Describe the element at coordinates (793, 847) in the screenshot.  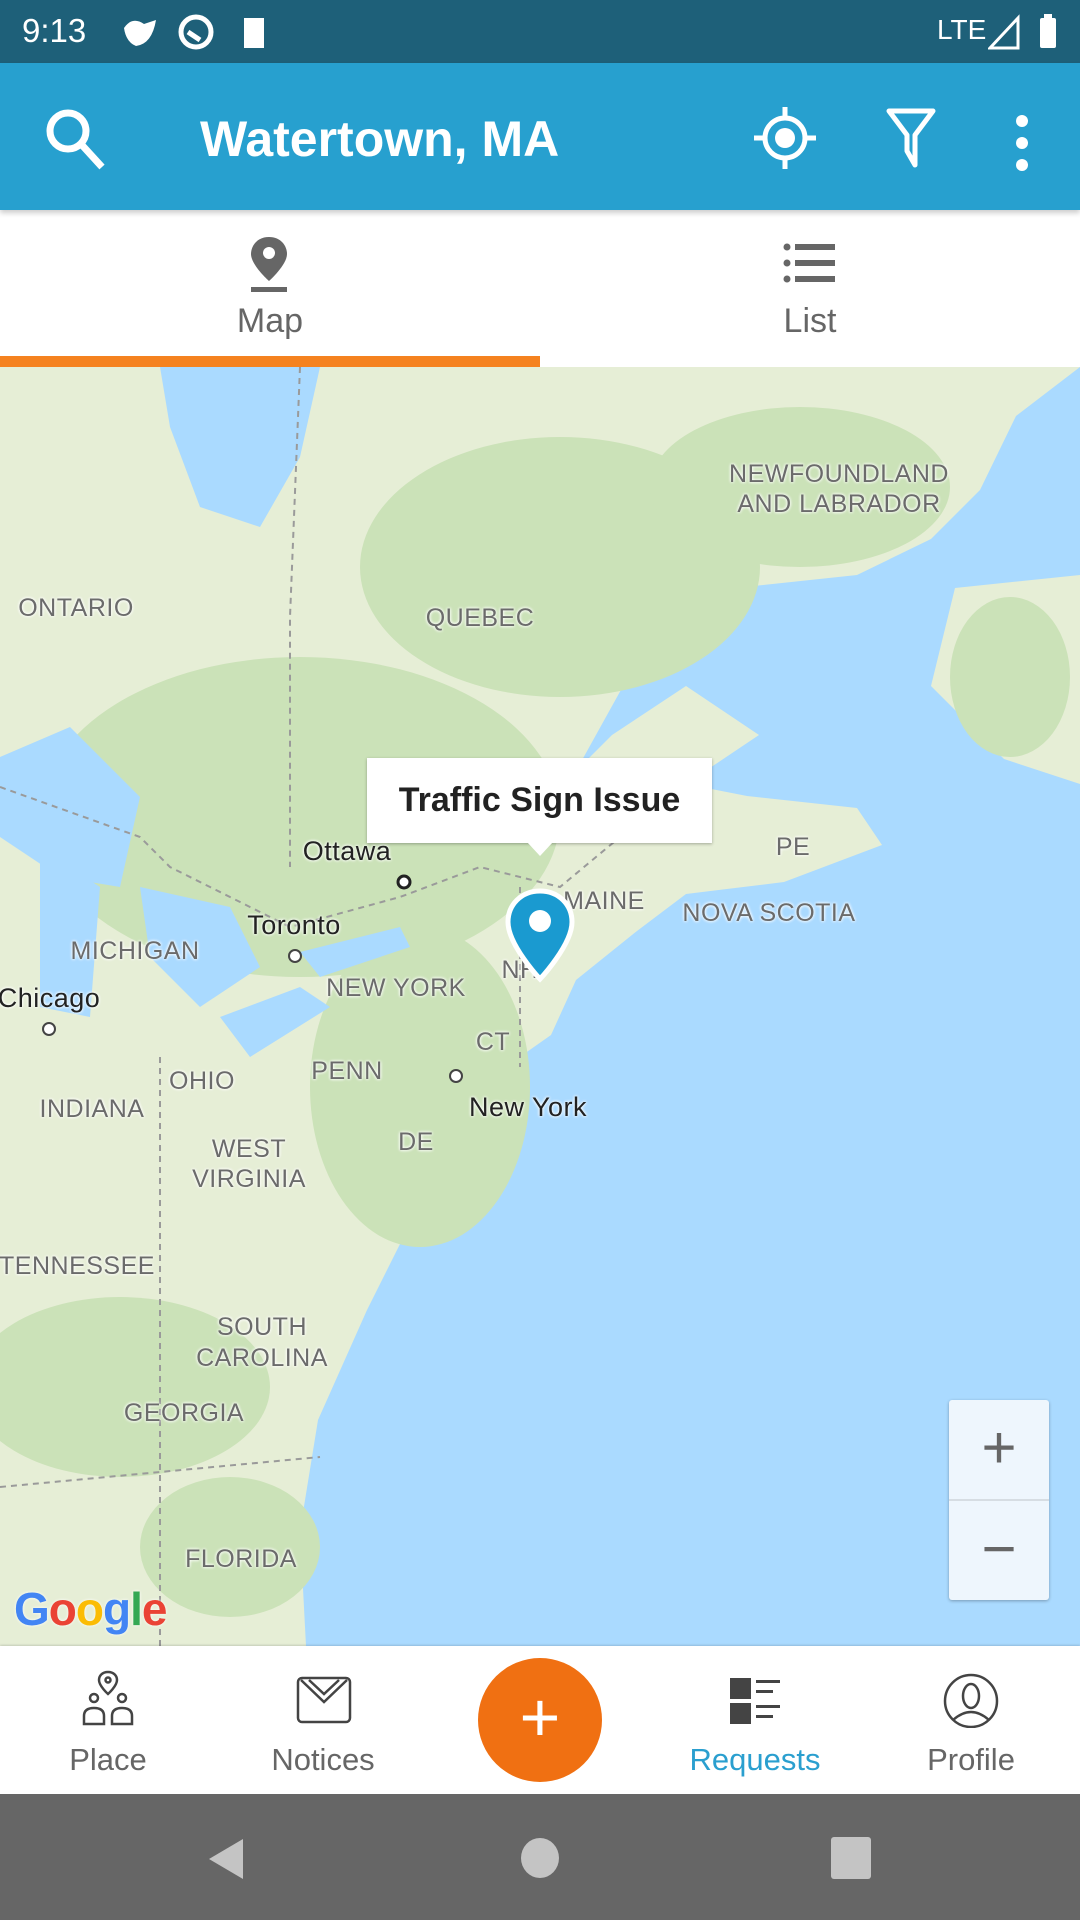
I see `map-label: PE` at that location.